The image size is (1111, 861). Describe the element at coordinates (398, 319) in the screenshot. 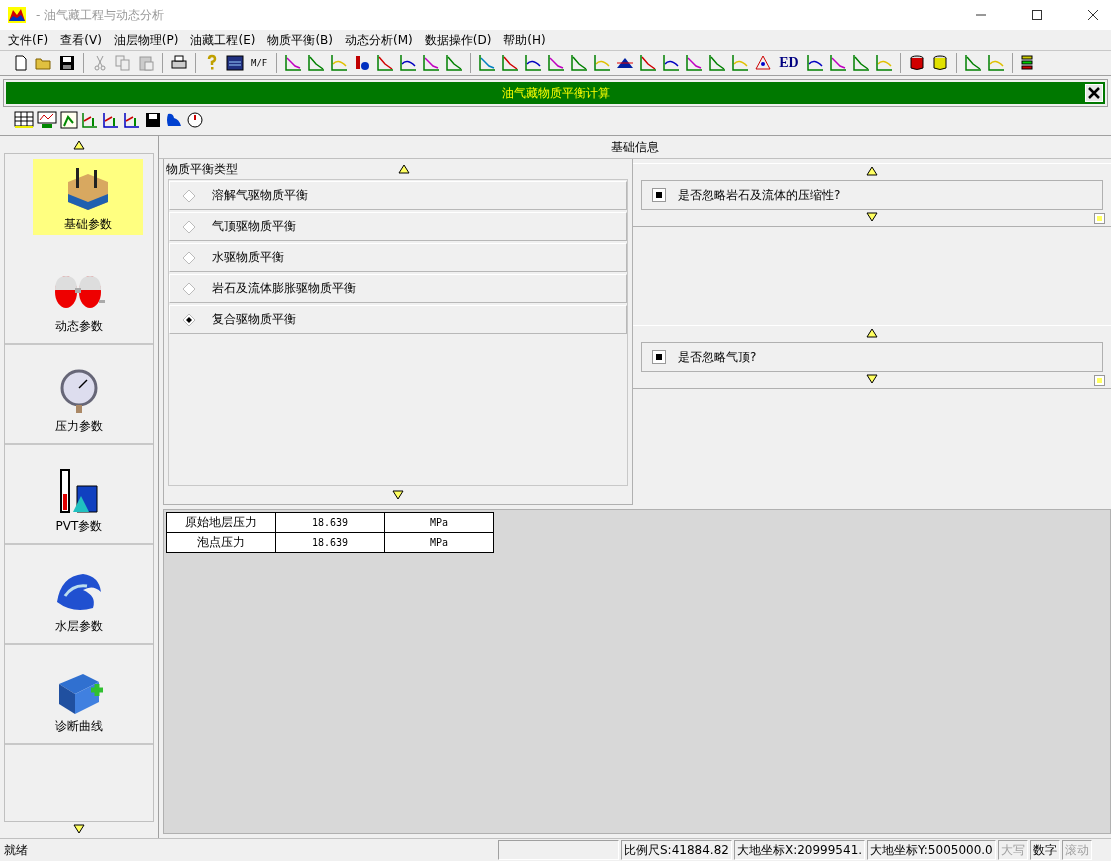

I see `radio-option: 复合驱物质平衡` at that location.